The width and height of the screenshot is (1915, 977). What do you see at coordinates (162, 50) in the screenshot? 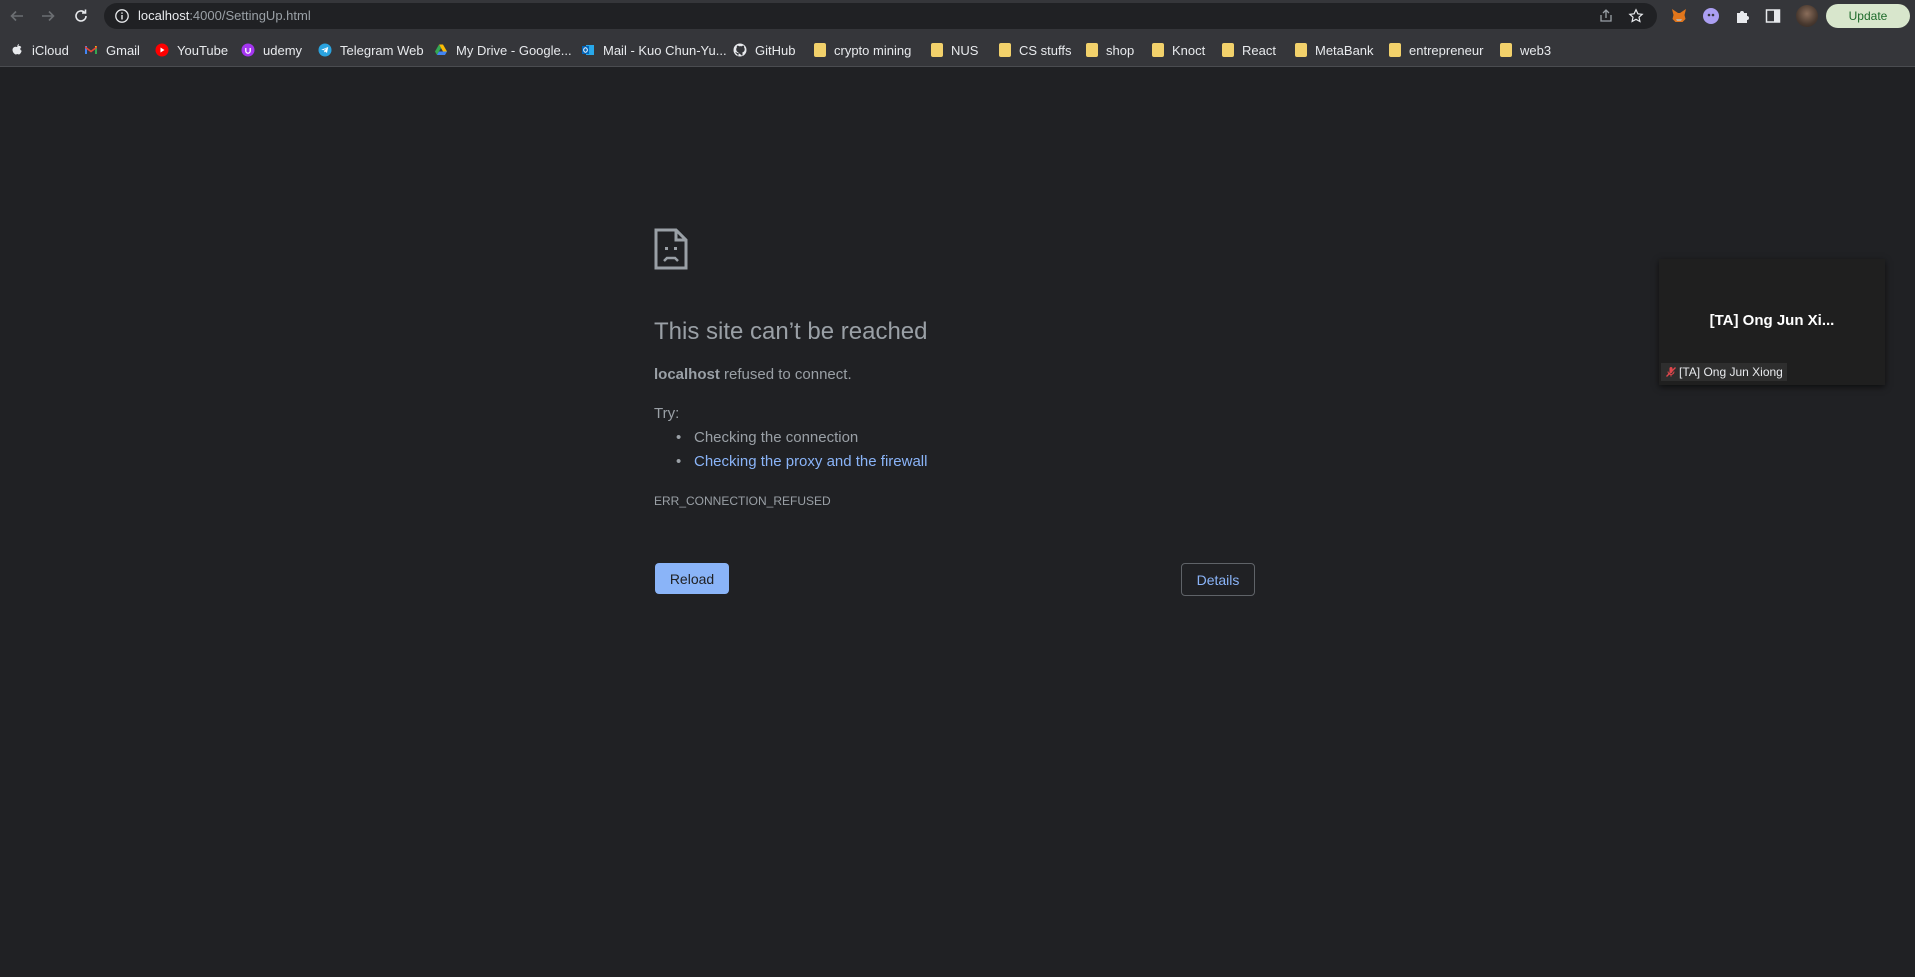
I see `youtube-icon` at bounding box center [162, 50].